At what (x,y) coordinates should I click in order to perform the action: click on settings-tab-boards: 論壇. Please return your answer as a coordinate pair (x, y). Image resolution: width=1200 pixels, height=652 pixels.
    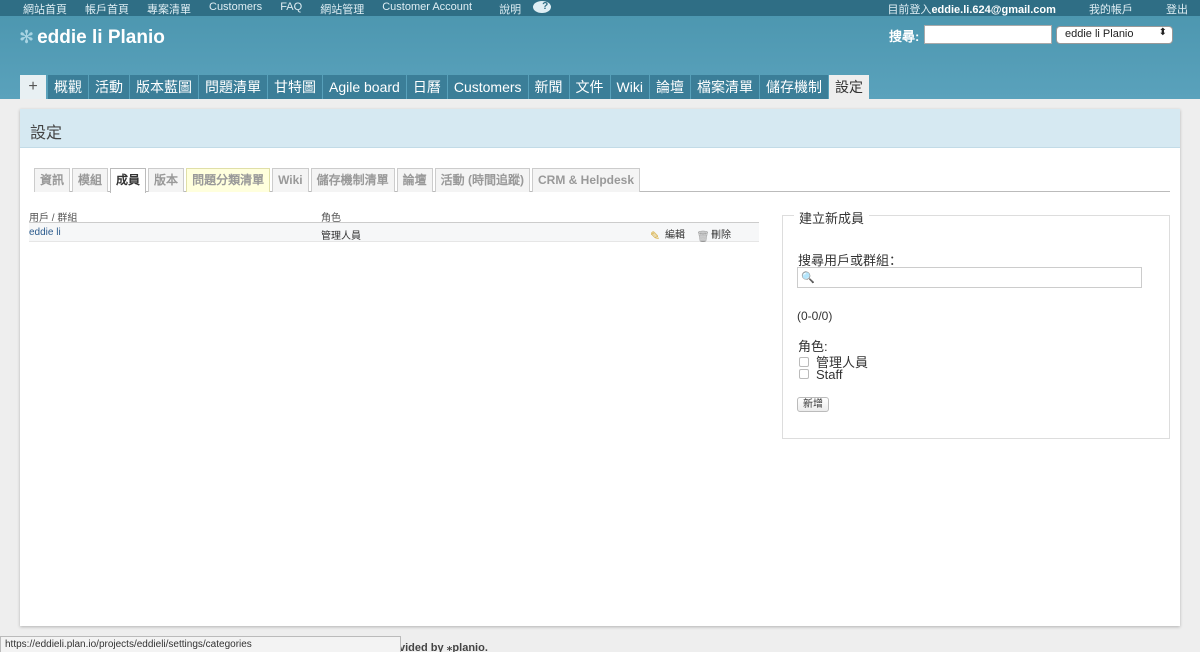
    Looking at the image, I should click on (414, 180).